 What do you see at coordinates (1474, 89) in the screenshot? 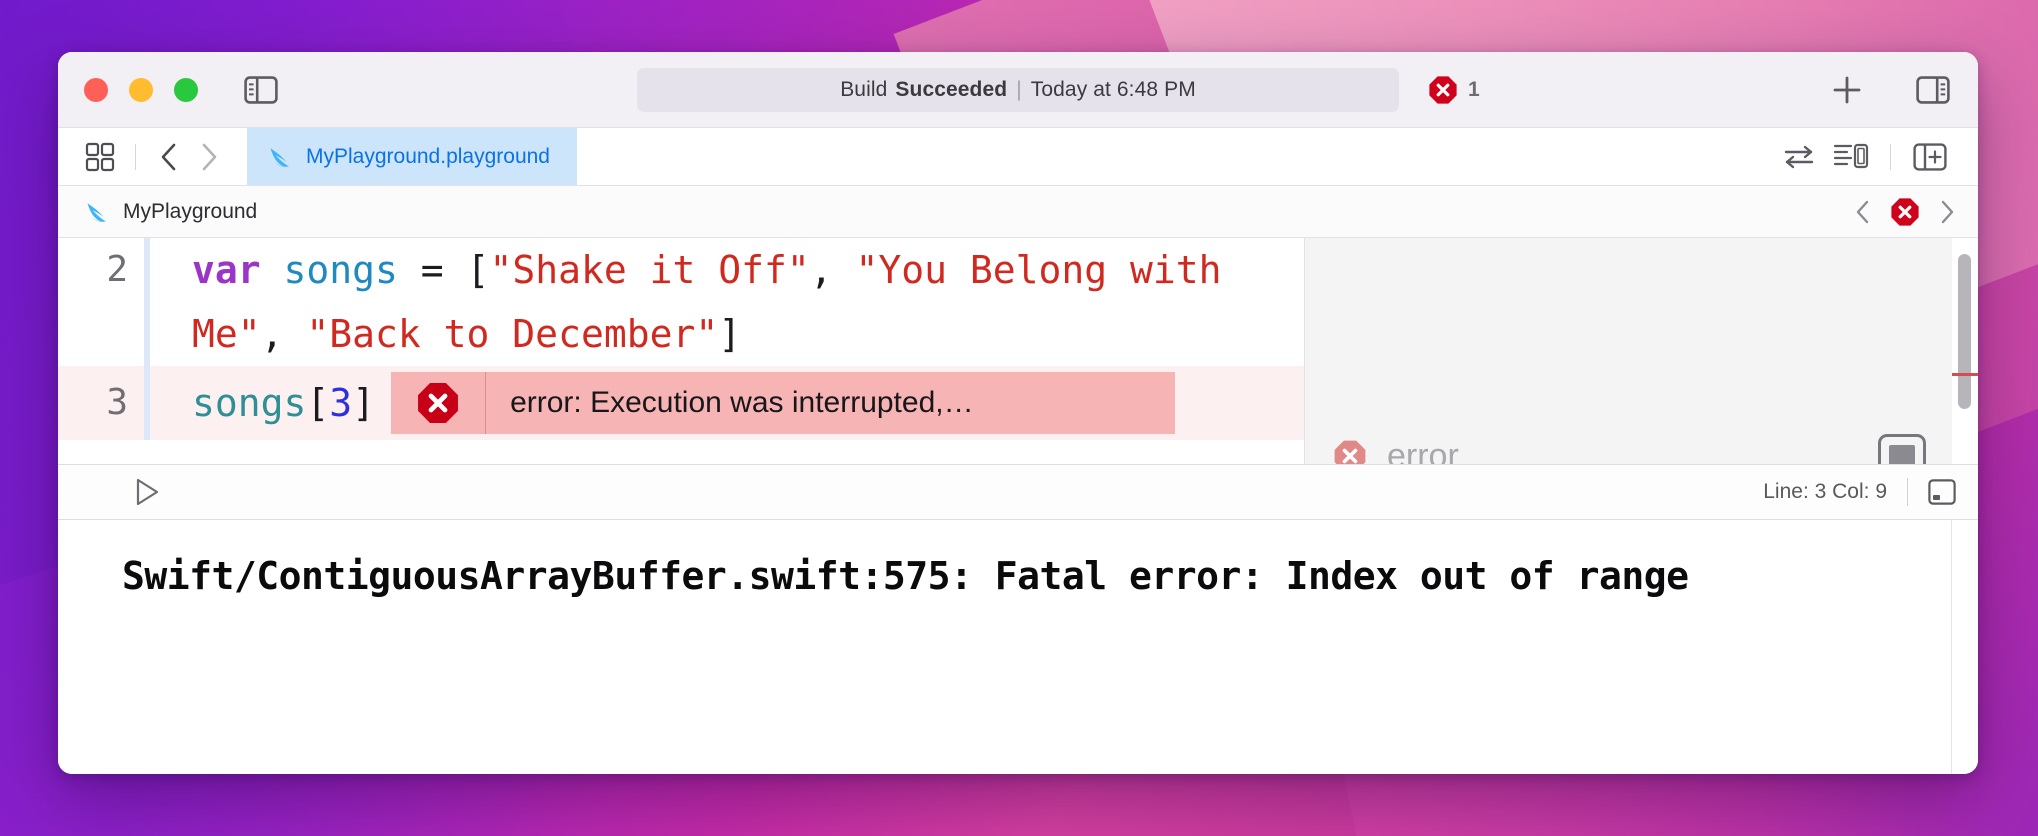
I see `error-count-label: 1` at bounding box center [1474, 89].